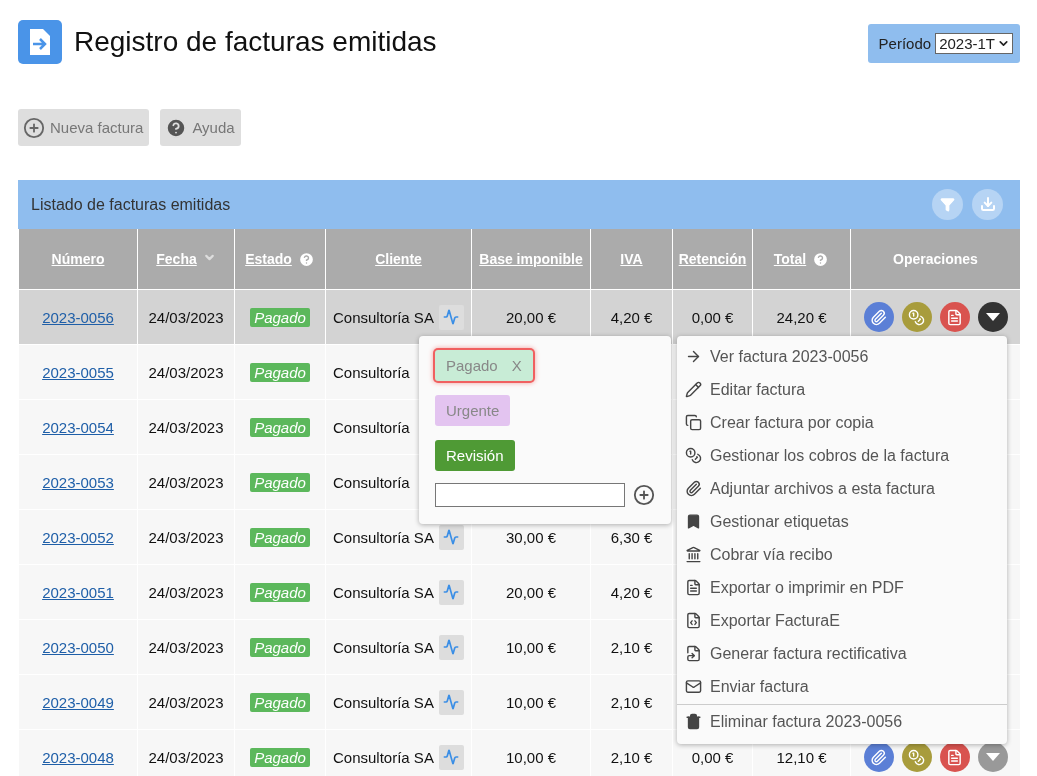 This screenshot has width=1037, height=776. I want to click on invoice-number-link: 2023-0054, so click(78, 427).